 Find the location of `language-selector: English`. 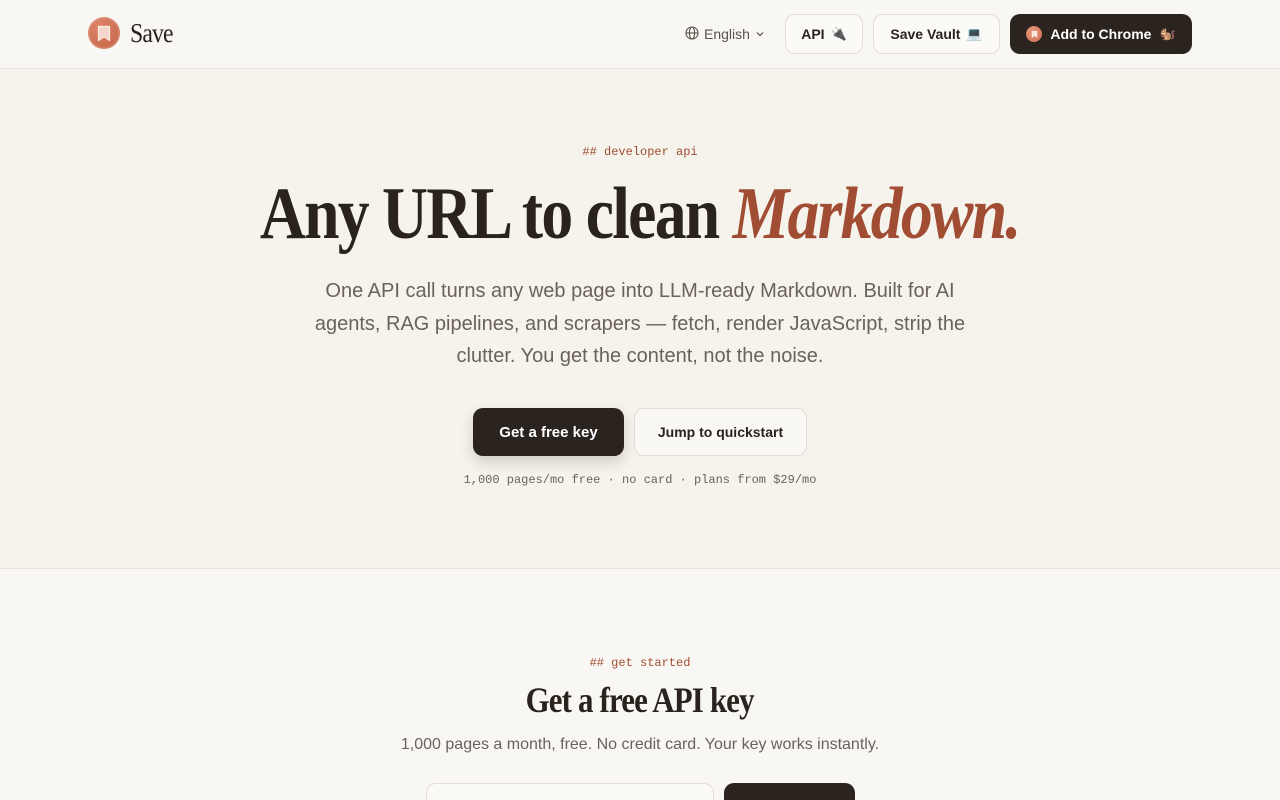

language-selector: English is located at coordinates (725, 34).